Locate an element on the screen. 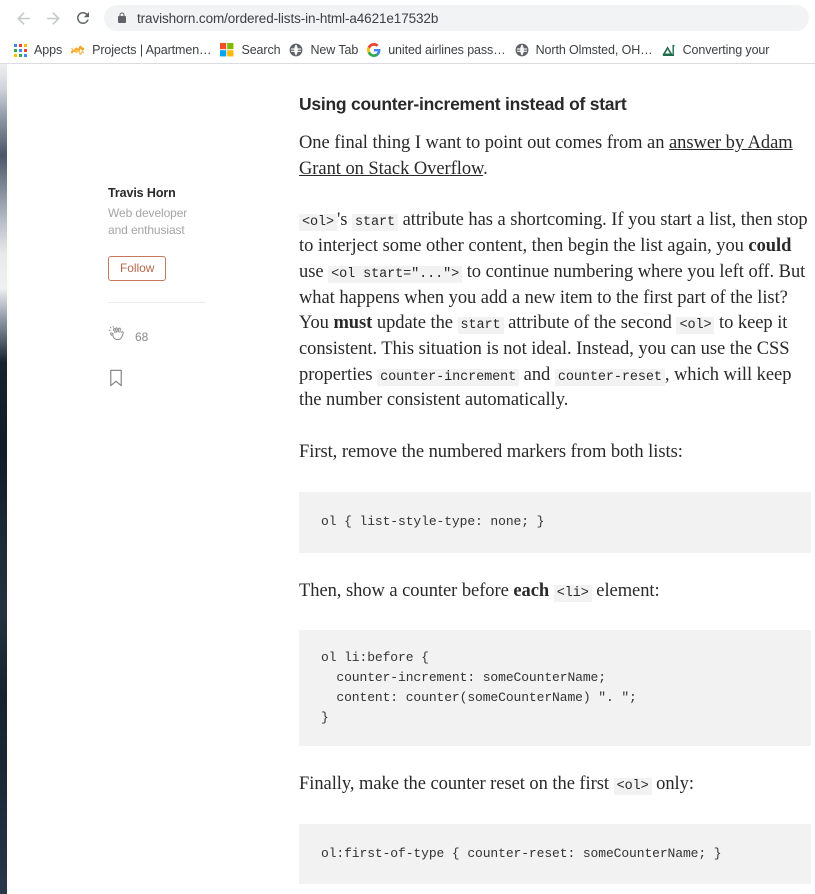 This screenshot has width=815, height=894. code-ol-second: <ol> is located at coordinates (695, 326).